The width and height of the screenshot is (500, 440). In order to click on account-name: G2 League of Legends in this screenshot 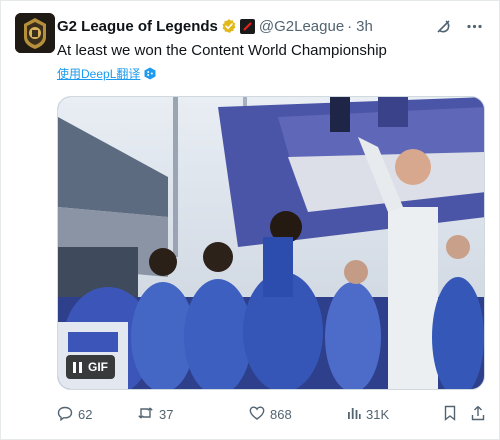, I will do `click(137, 26)`.